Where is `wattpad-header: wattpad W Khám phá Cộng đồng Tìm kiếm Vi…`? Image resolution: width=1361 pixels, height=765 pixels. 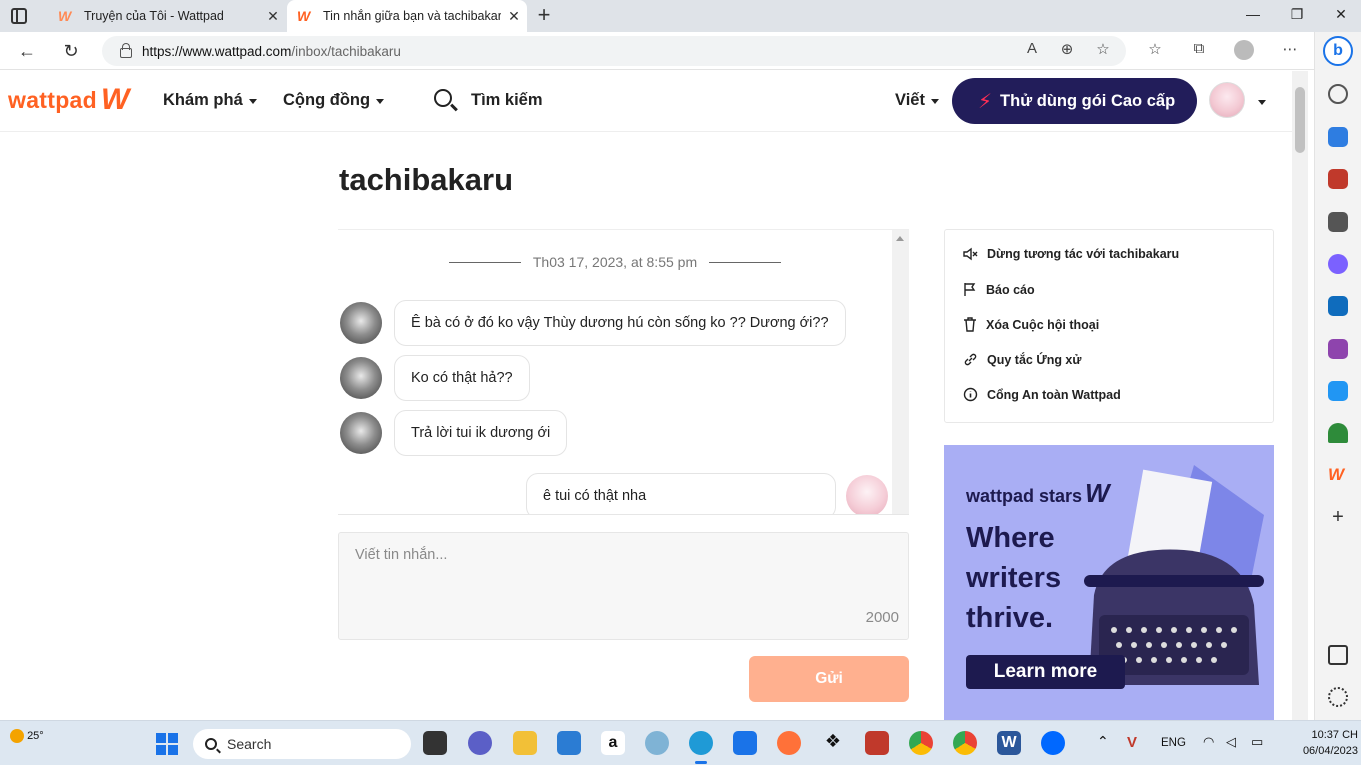 wattpad-header: wattpad W Khám phá Cộng đồng Tìm kiếm Vi… is located at coordinates (646, 101).